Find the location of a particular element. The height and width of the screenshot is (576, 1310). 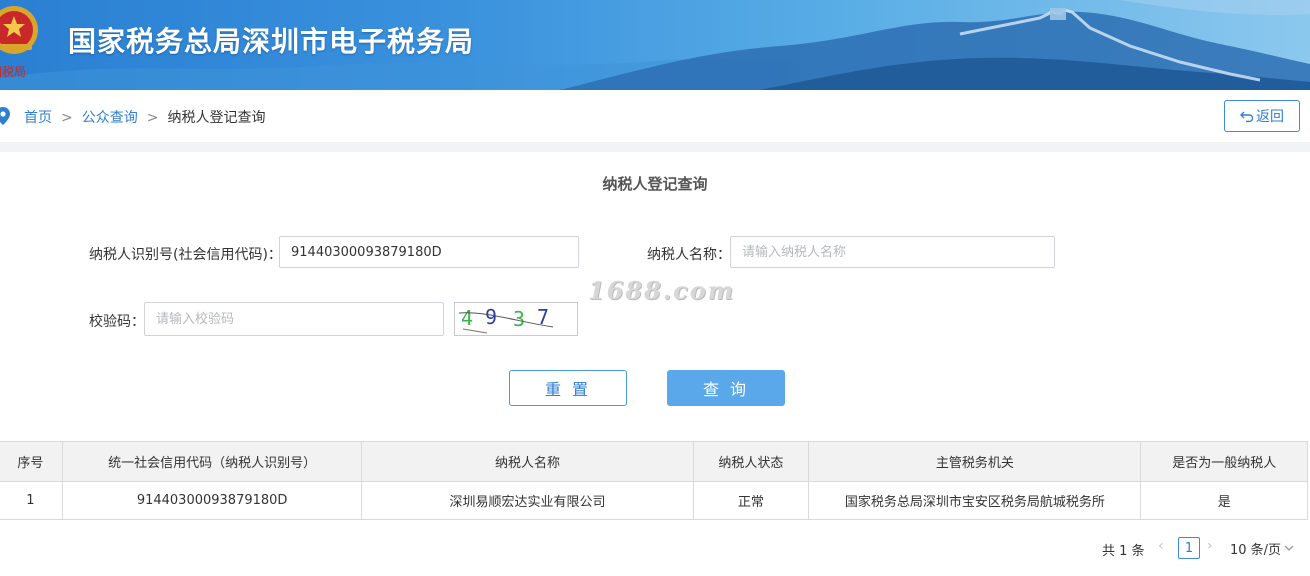

location-pin-icon is located at coordinates (5, 116).